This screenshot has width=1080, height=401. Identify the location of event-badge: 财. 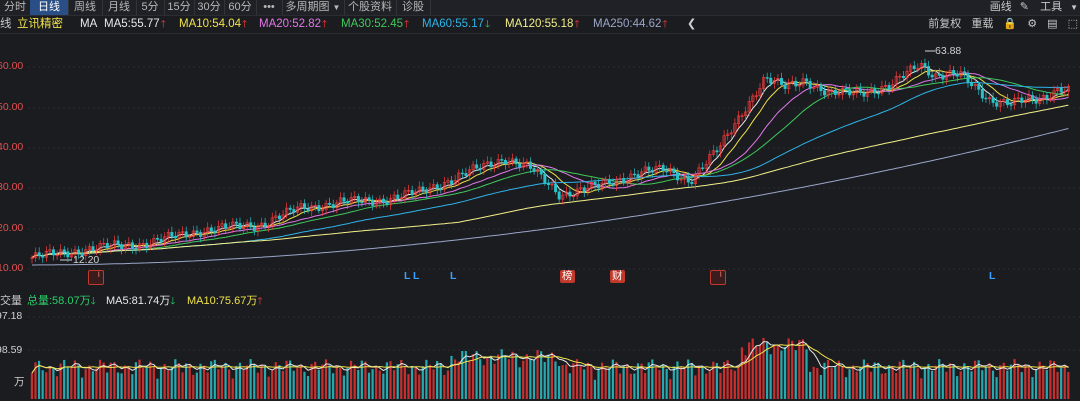
(617, 276).